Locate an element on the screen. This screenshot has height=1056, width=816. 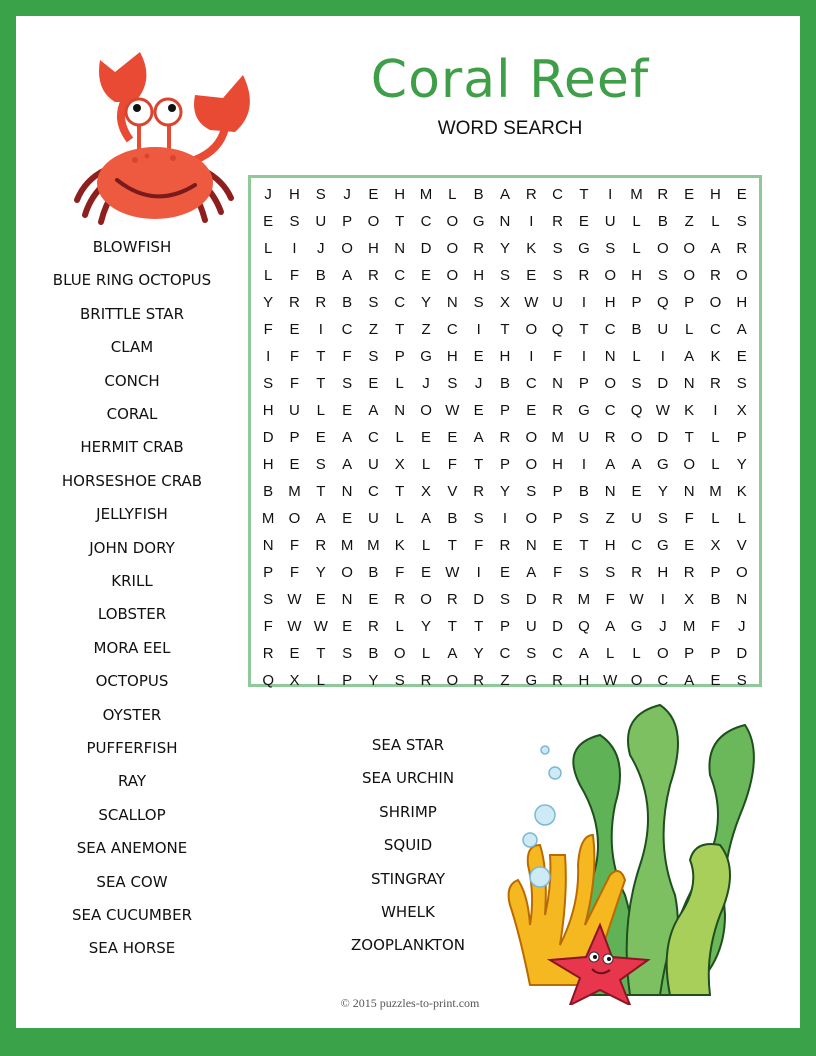
grid-cell: X is located at coordinates (715, 545).